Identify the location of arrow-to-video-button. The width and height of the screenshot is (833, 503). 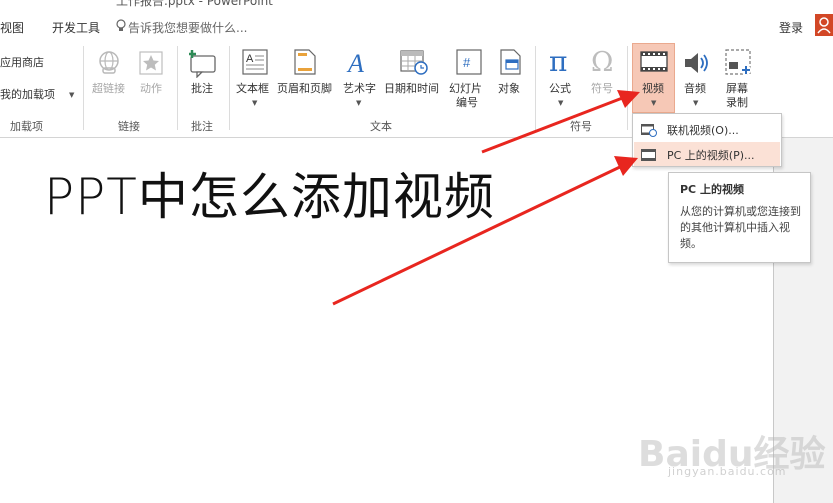
(560, 122).